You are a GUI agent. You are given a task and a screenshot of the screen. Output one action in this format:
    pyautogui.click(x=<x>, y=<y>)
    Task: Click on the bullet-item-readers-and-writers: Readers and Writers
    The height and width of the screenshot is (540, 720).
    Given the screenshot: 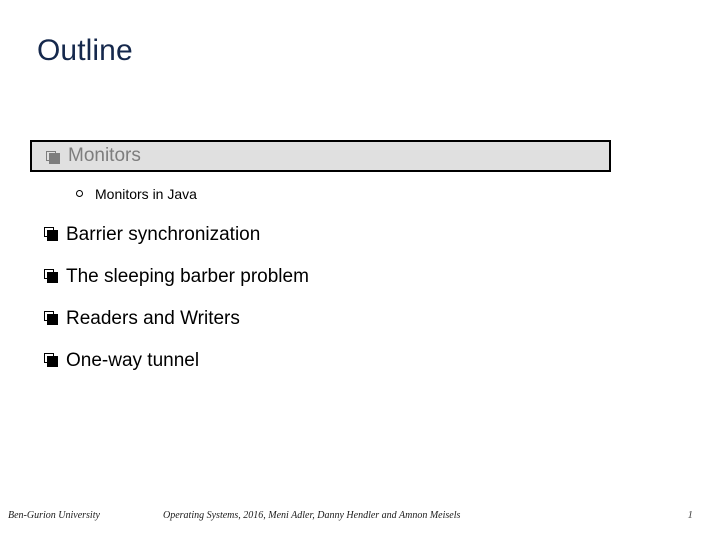 What is the action you would take?
    pyautogui.click(x=360, y=325)
    